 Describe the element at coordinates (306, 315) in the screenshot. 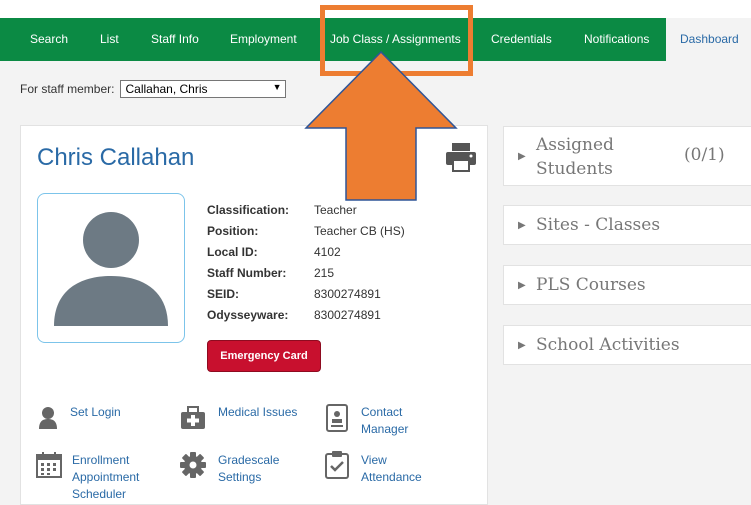

I see `detail-row: Odysseyware: 8300274891` at that location.